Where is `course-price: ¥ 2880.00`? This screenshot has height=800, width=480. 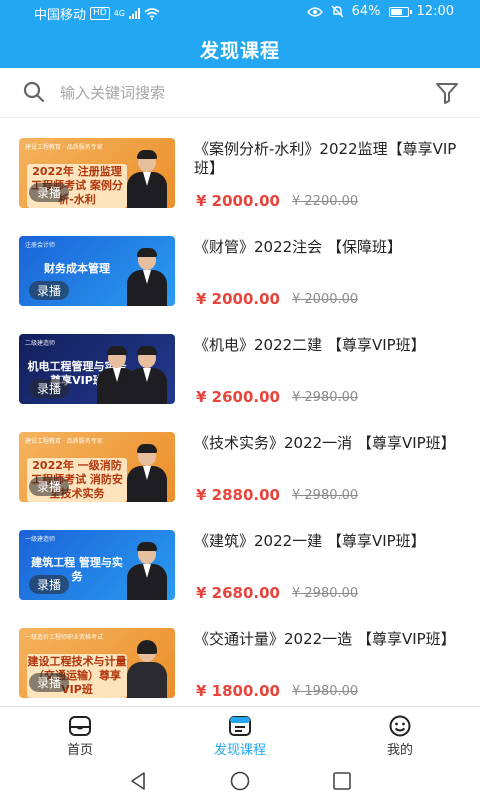
course-price: ¥ 2880.00 is located at coordinates (238, 495).